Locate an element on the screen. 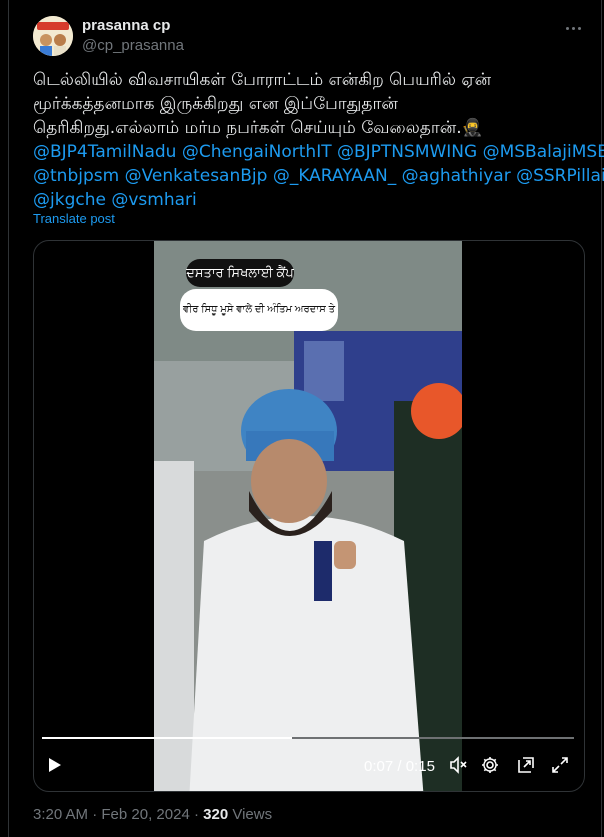 The width and height of the screenshot is (604, 837). translate-post-link: Translate post is located at coordinates (74, 218).